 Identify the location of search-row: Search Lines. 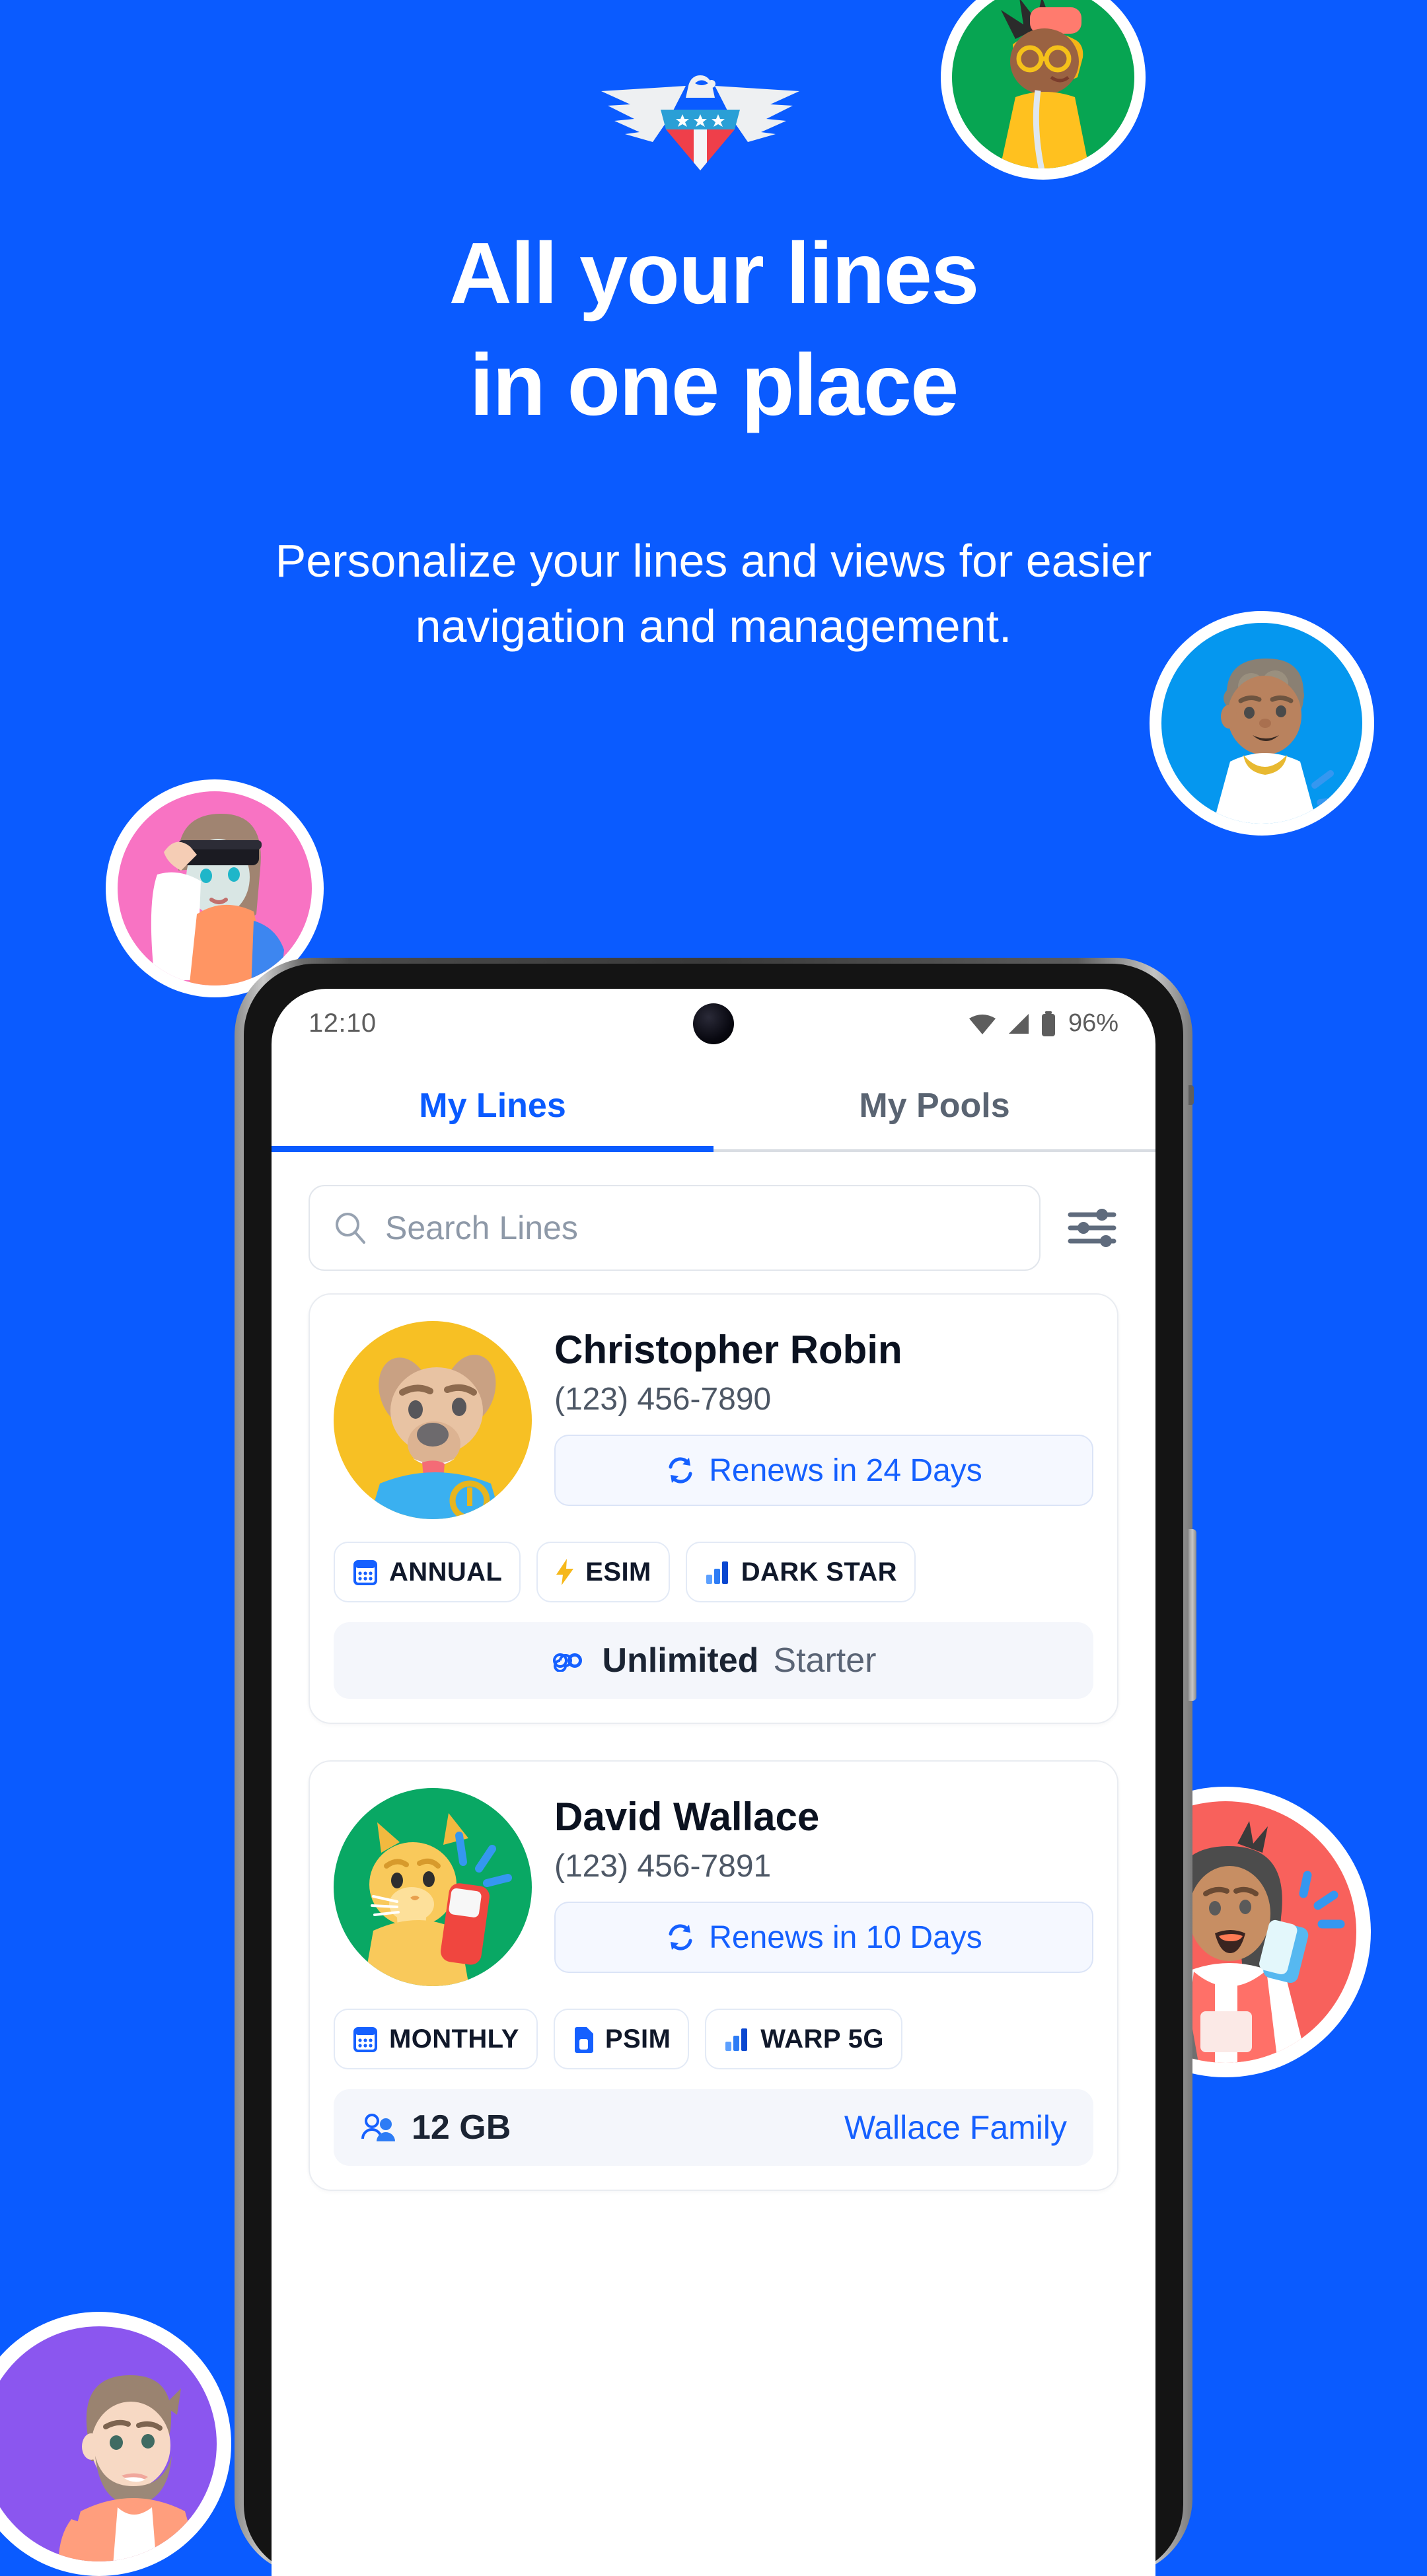
(713, 1222).